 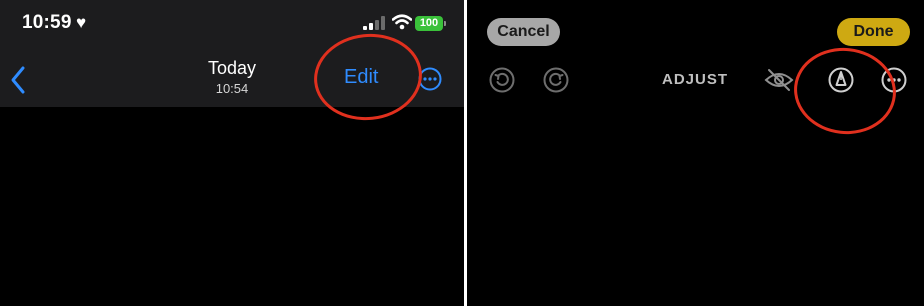 I want to click on status-bar: 10:59 ♥ 100, so click(x=232, y=26).